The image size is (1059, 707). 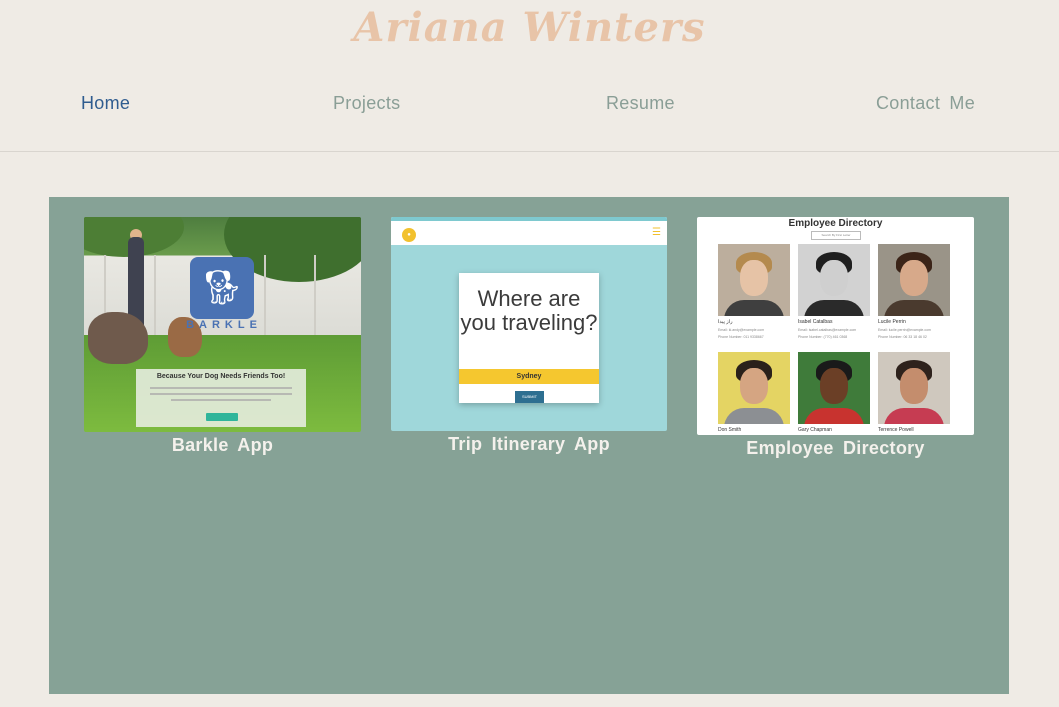 I want to click on employee-name: Lucile Perrin, so click(x=892, y=322).